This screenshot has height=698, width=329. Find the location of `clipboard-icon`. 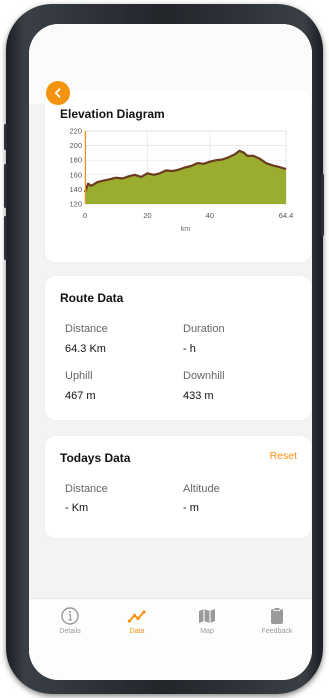

clipboard-icon is located at coordinates (277, 615).